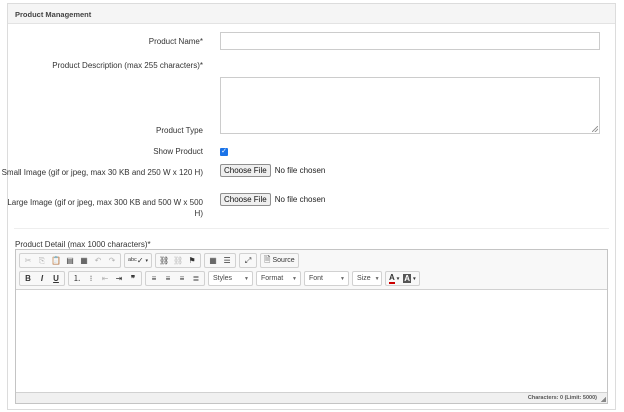  Describe the element at coordinates (272, 278) in the screenshot. I see `format-dropdown-label: Format` at that location.